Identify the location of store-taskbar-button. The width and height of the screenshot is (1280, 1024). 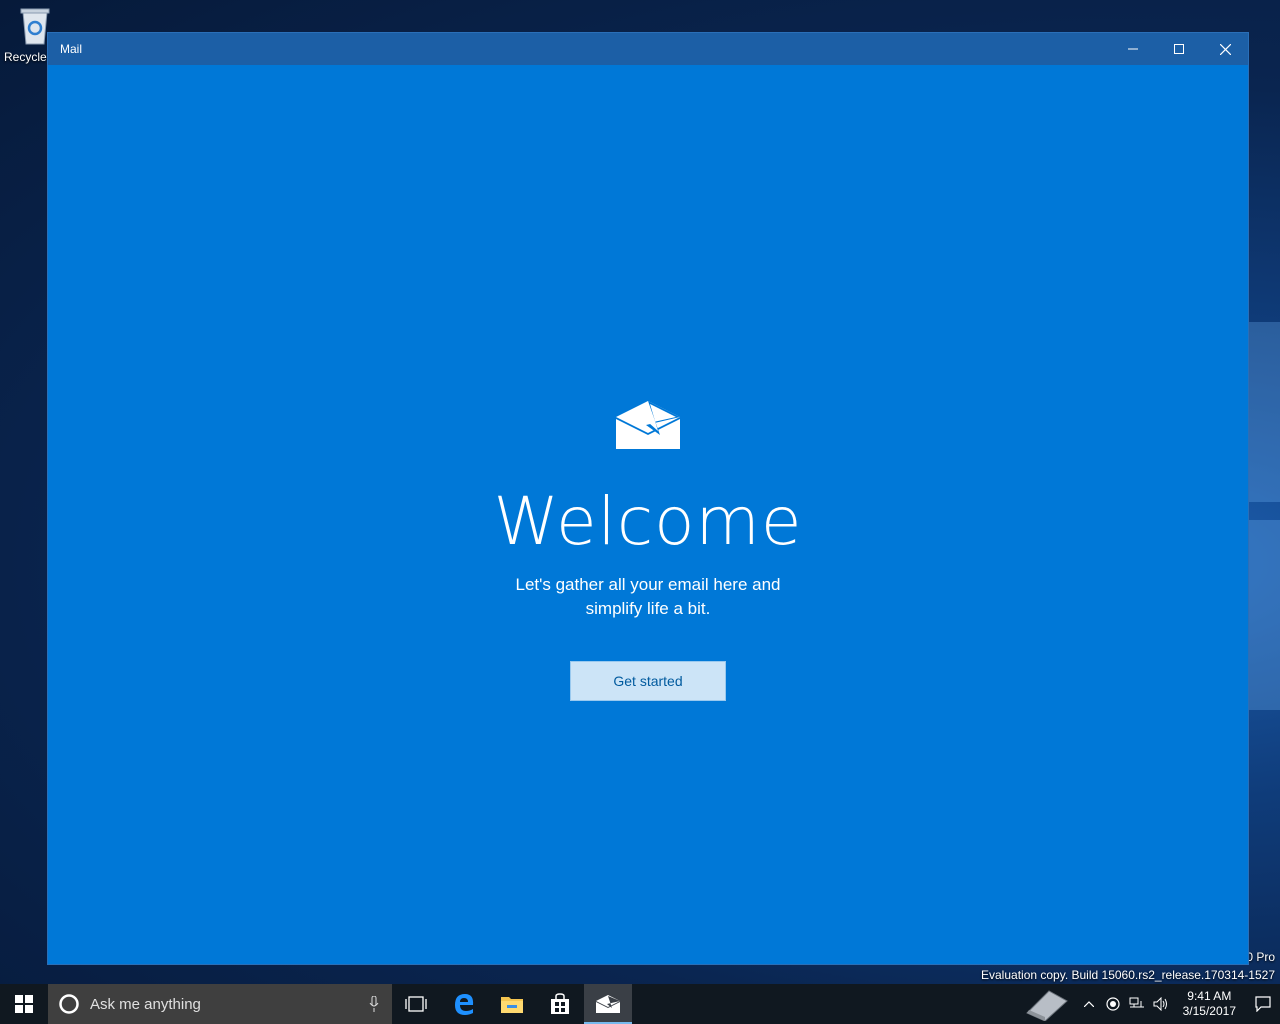
(560, 1004).